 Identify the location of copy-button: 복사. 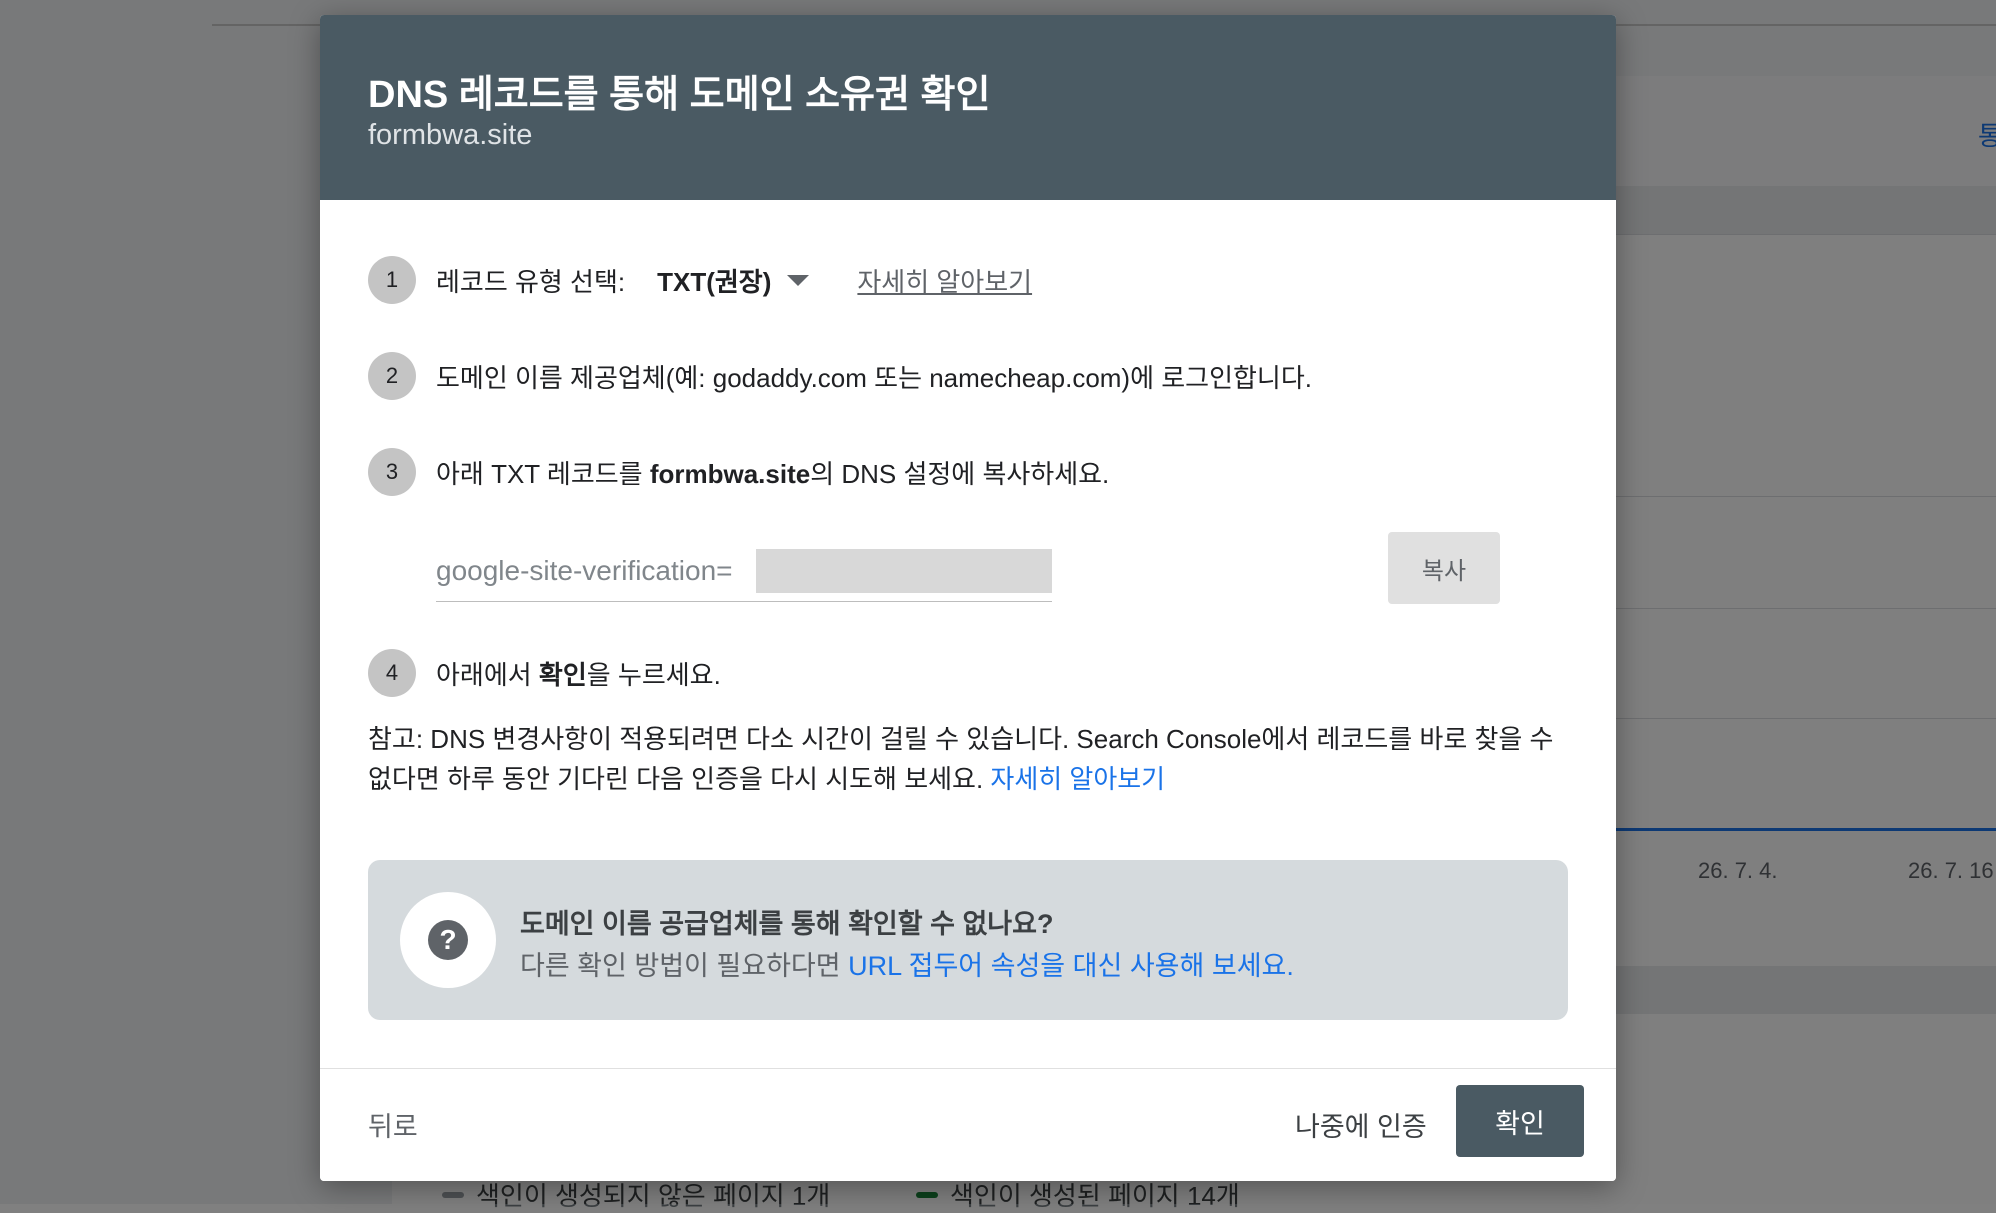
(1444, 568).